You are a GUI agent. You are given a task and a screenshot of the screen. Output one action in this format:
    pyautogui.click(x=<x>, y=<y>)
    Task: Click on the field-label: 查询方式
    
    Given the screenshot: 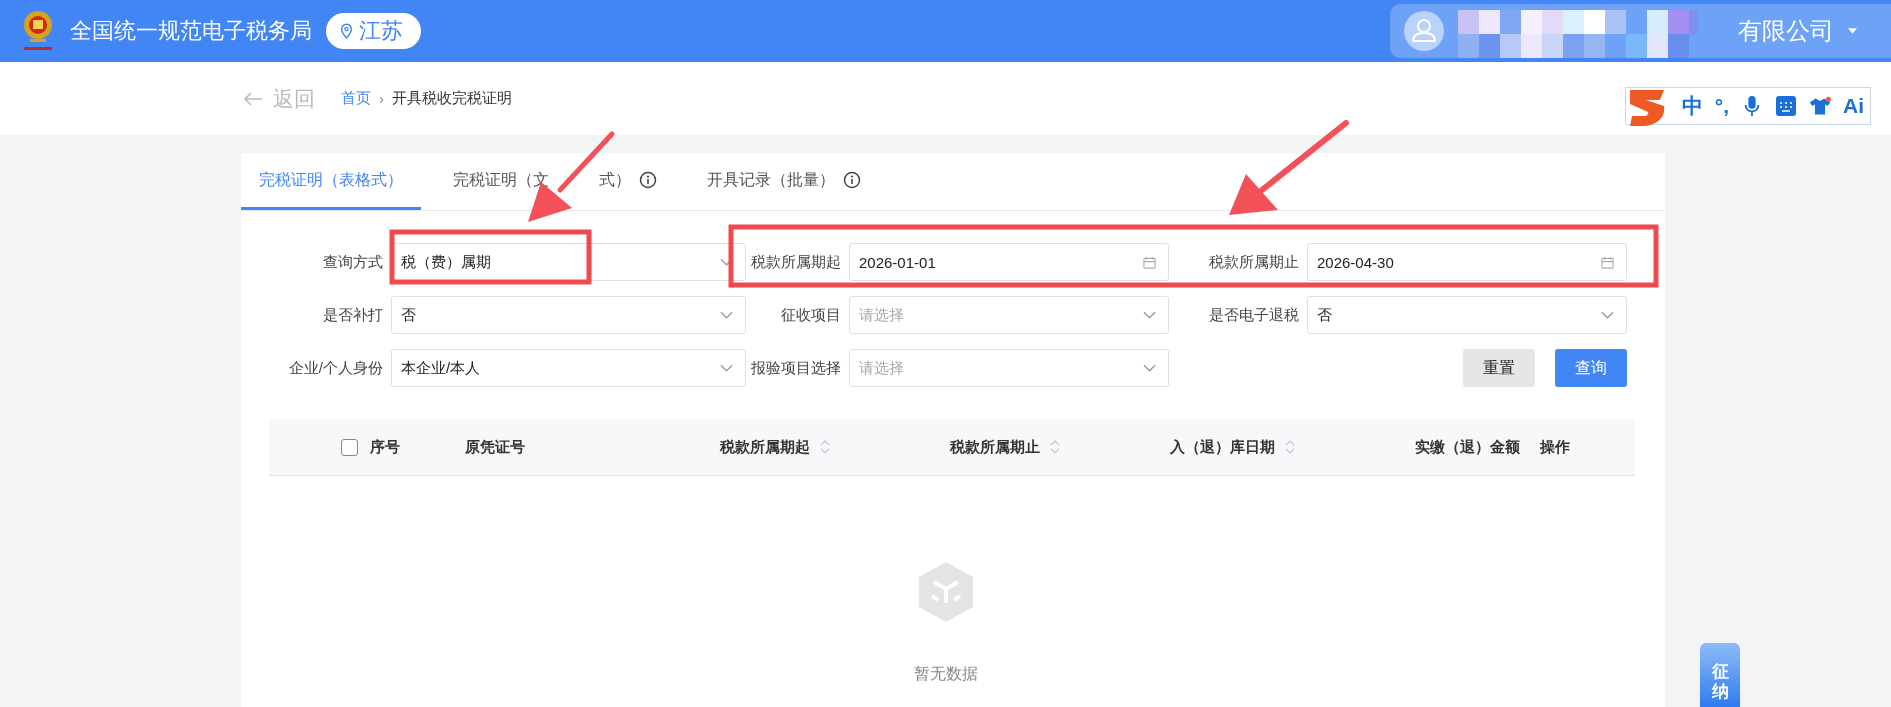 What is the action you would take?
    pyautogui.click(x=353, y=262)
    